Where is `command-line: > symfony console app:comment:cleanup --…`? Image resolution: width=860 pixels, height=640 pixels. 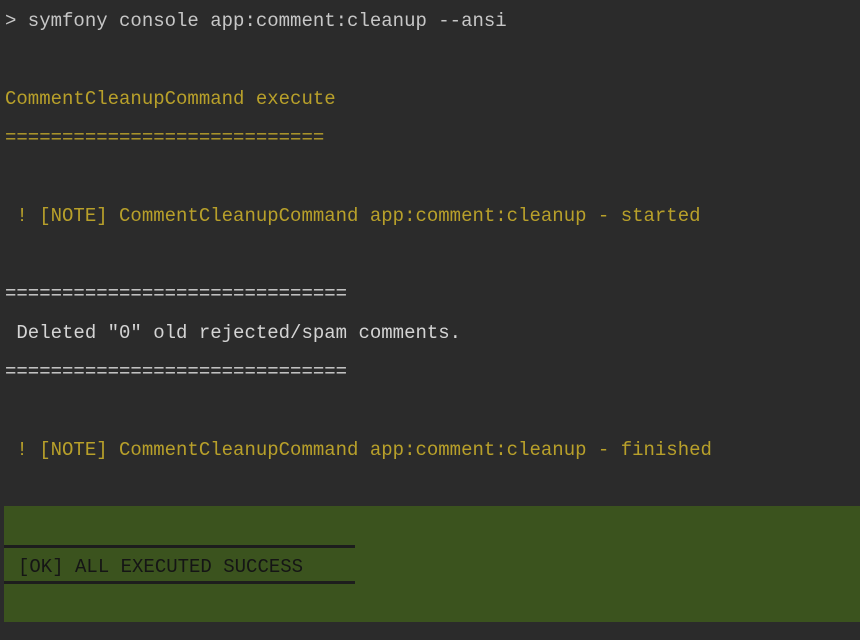
command-line: > symfony console app:comment:cleanup --… is located at coordinates (256, 21).